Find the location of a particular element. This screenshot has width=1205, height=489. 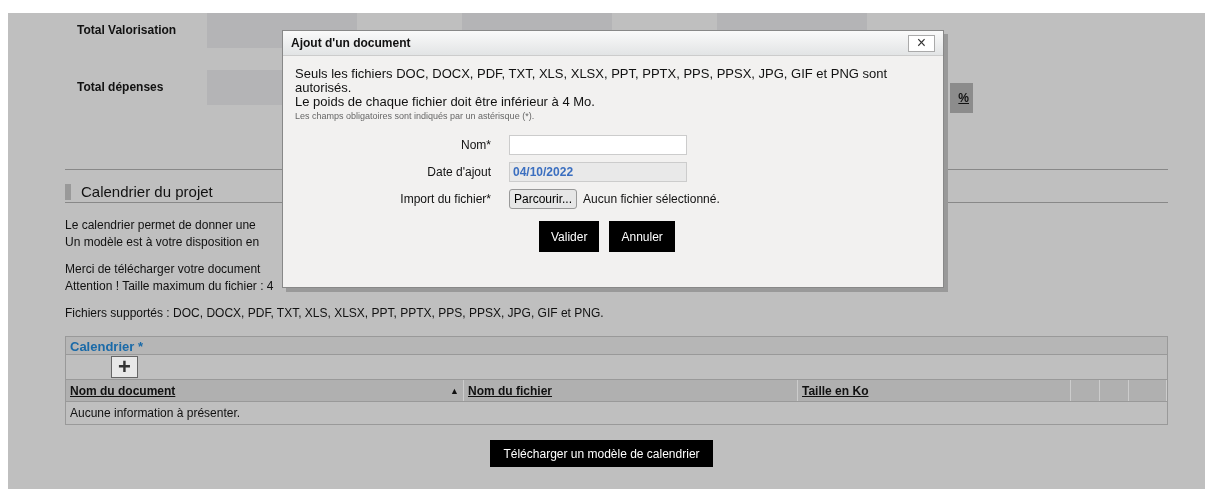

paragraph-line: Fichiers supportés : DOC, DOCX, PDF, TXT, XLS, XLSX, PPT, PPTX, PPS, PPSX, JPG, GIF et PNG. is located at coordinates (334, 313).